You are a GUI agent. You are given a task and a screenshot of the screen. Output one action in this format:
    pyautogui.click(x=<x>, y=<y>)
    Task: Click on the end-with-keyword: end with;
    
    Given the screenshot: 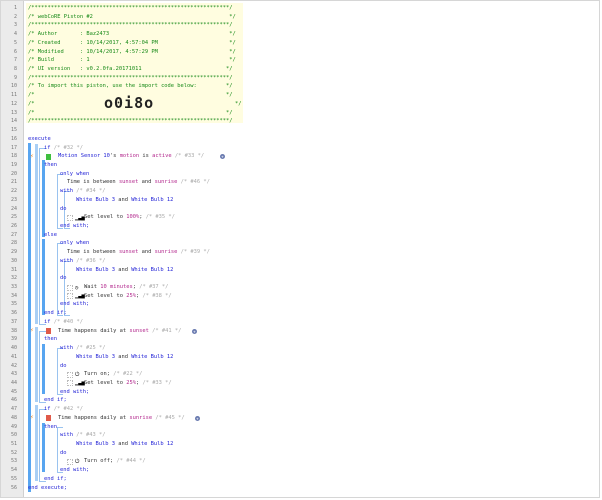 What is the action you would take?
    pyautogui.click(x=75, y=470)
    